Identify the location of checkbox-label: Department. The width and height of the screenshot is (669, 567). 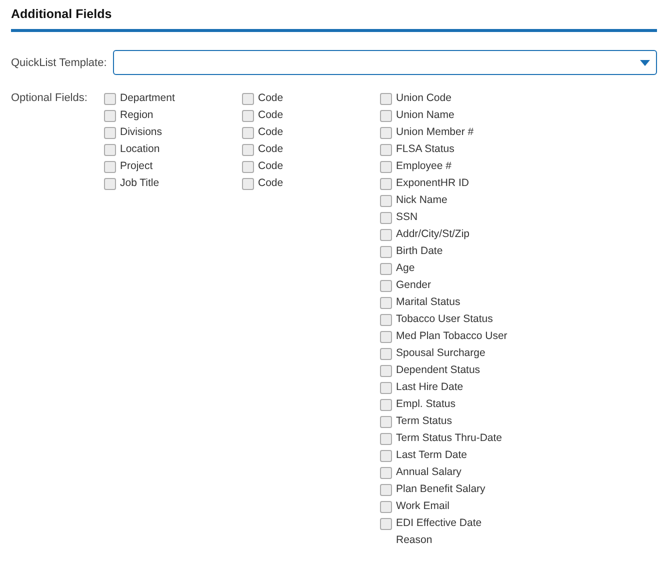
(147, 98).